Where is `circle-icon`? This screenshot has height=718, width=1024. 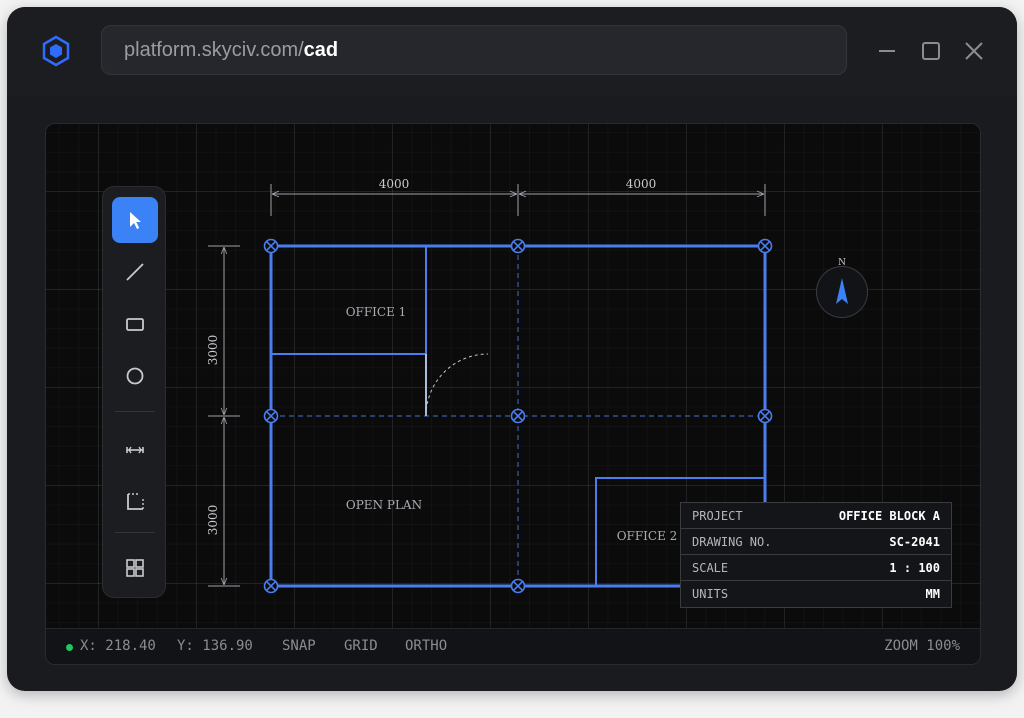 circle-icon is located at coordinates (135, 376).